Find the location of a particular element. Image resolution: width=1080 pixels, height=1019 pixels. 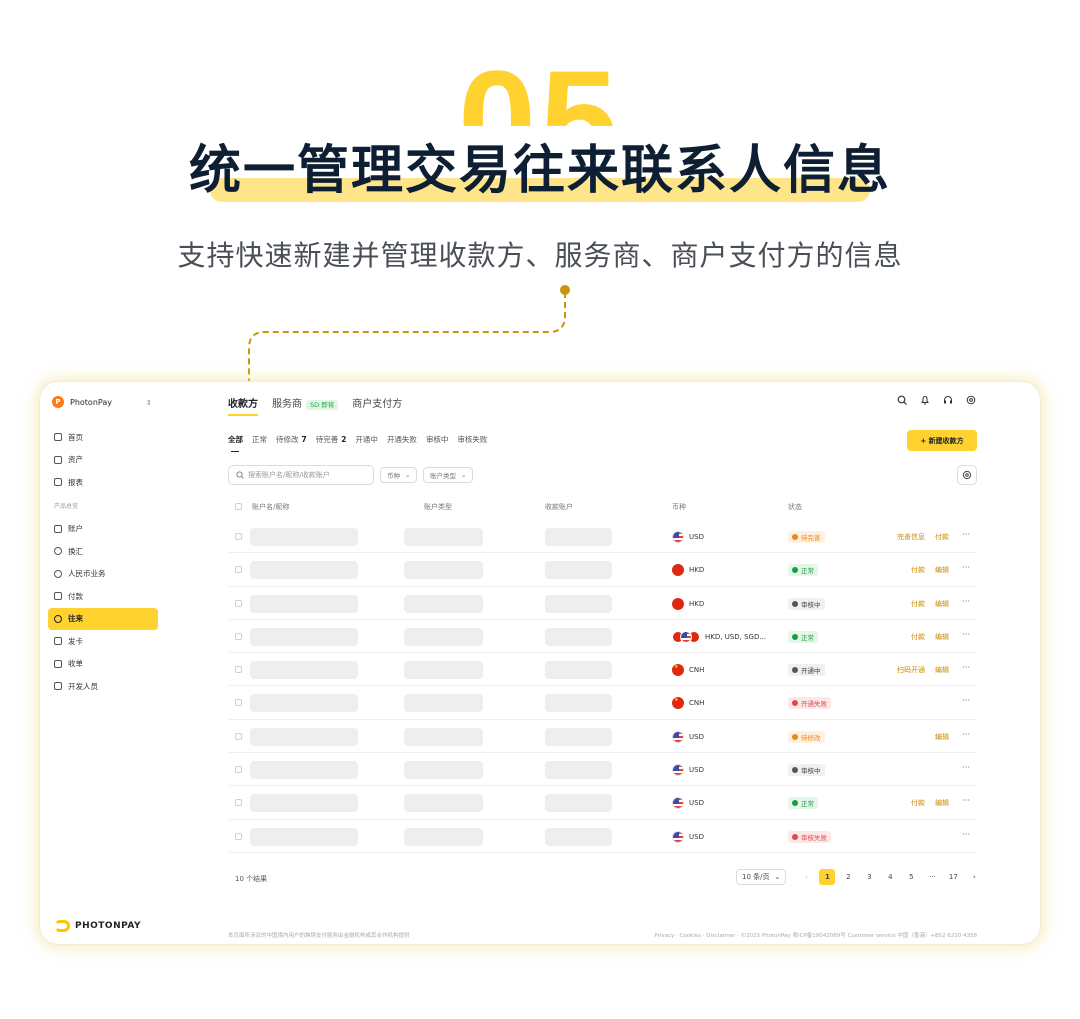

col-account-name: 账户名/昵称 is located at coordinates (270, 507).